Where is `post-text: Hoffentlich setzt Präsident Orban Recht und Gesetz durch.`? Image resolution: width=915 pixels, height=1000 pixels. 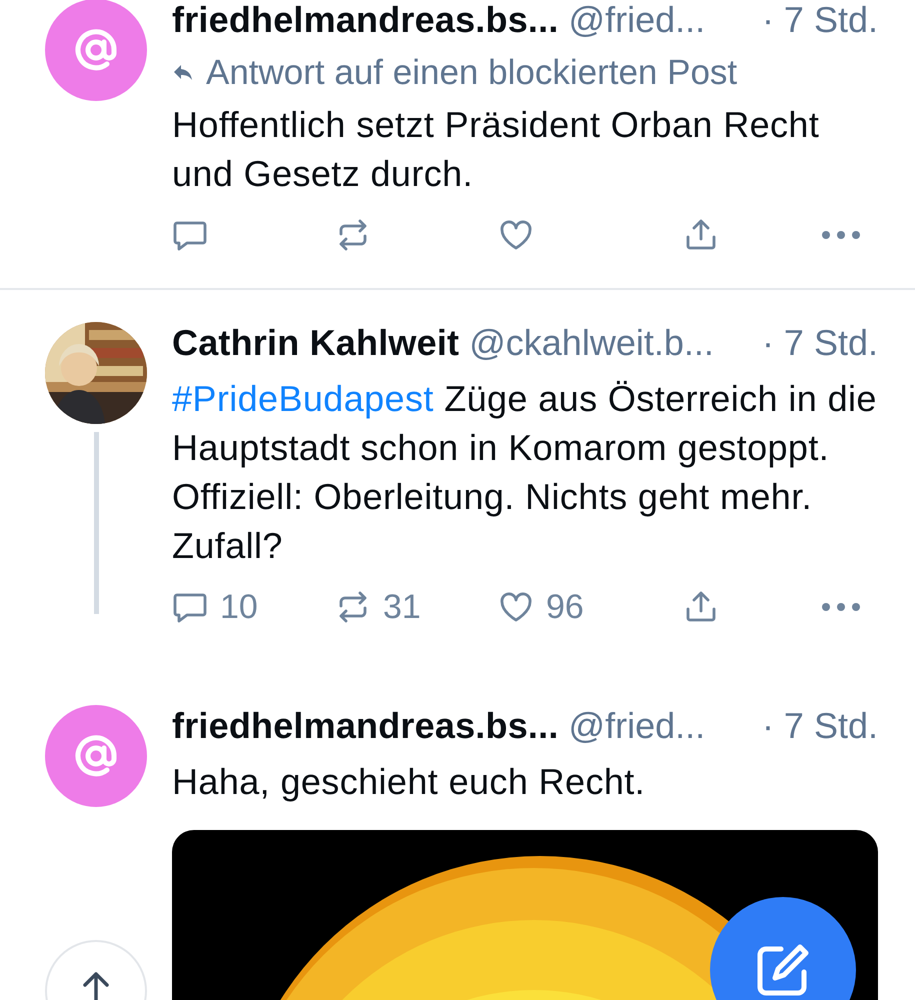
post-text: Hoffentlich setzt Präsident Orban Recht und Gesetz durch. is located at coordinates (496, 149).